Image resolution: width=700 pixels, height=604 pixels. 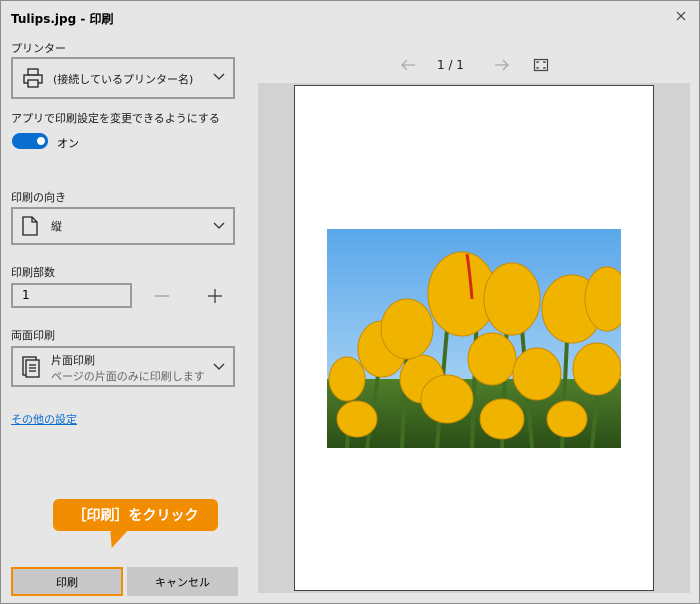 I want to click on copies-input: 1, so click(x=71, y=295).